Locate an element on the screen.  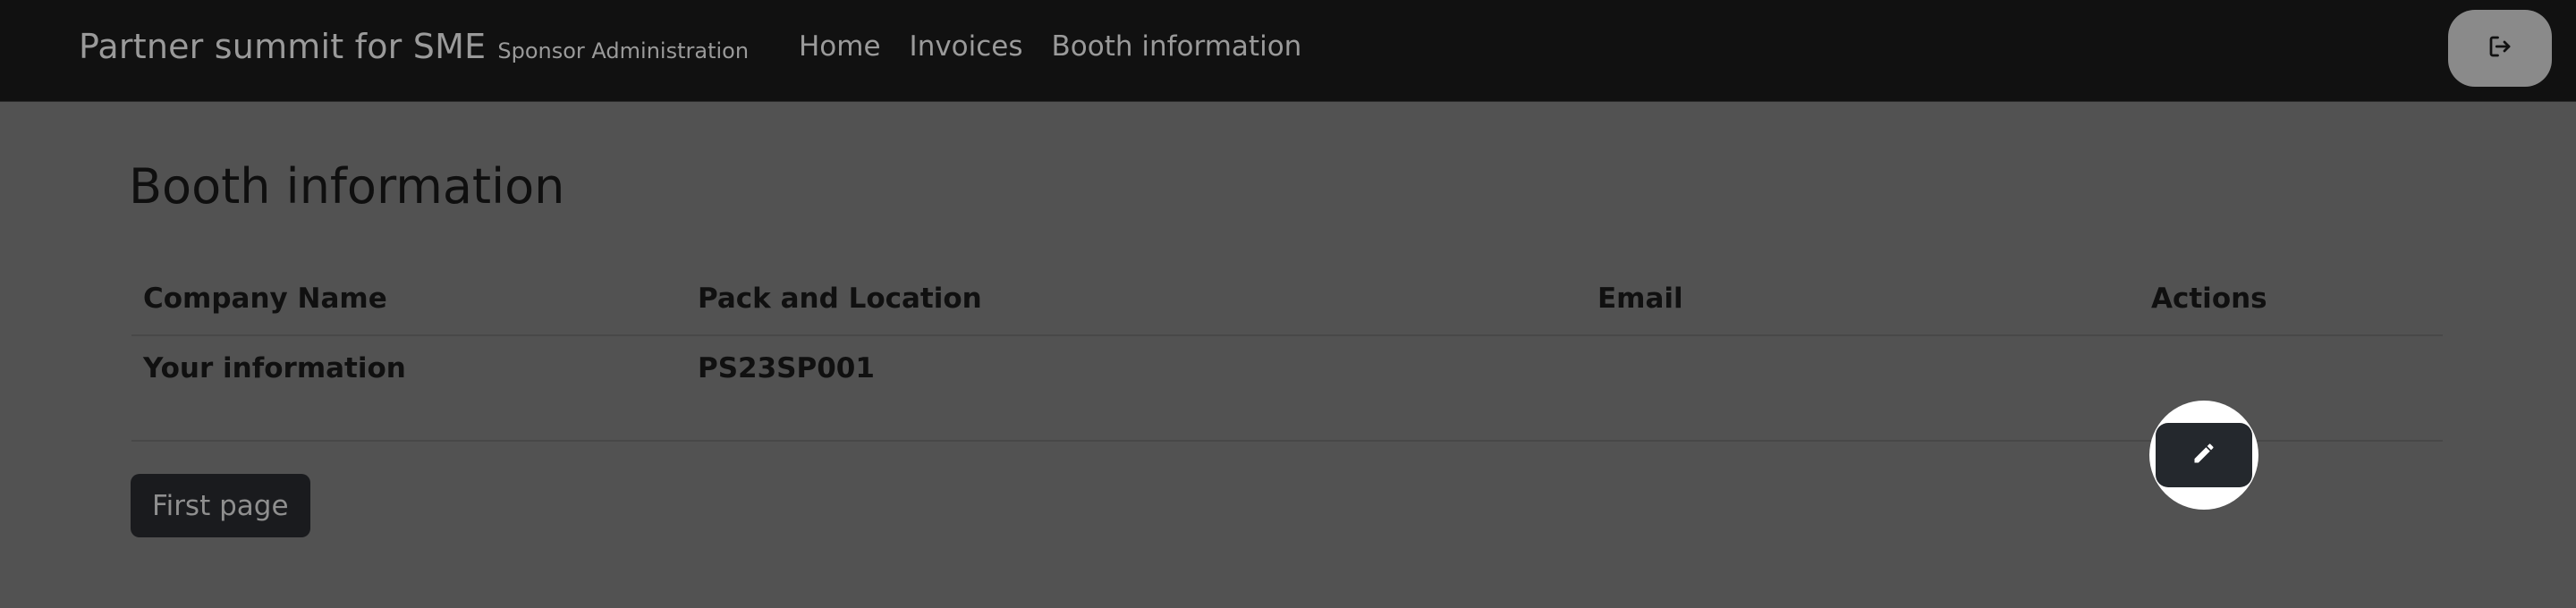
nav-links: Home Invoices Booth information is located at coordinates (1050, 47).